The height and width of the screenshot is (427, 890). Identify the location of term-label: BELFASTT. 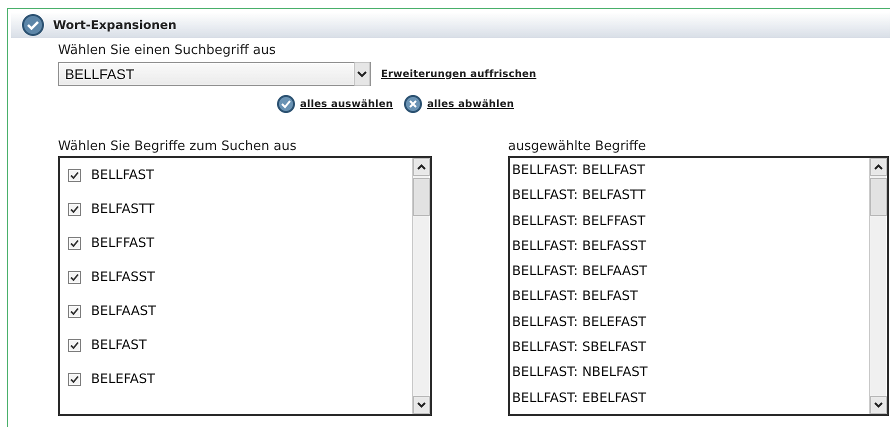
(122, 209).